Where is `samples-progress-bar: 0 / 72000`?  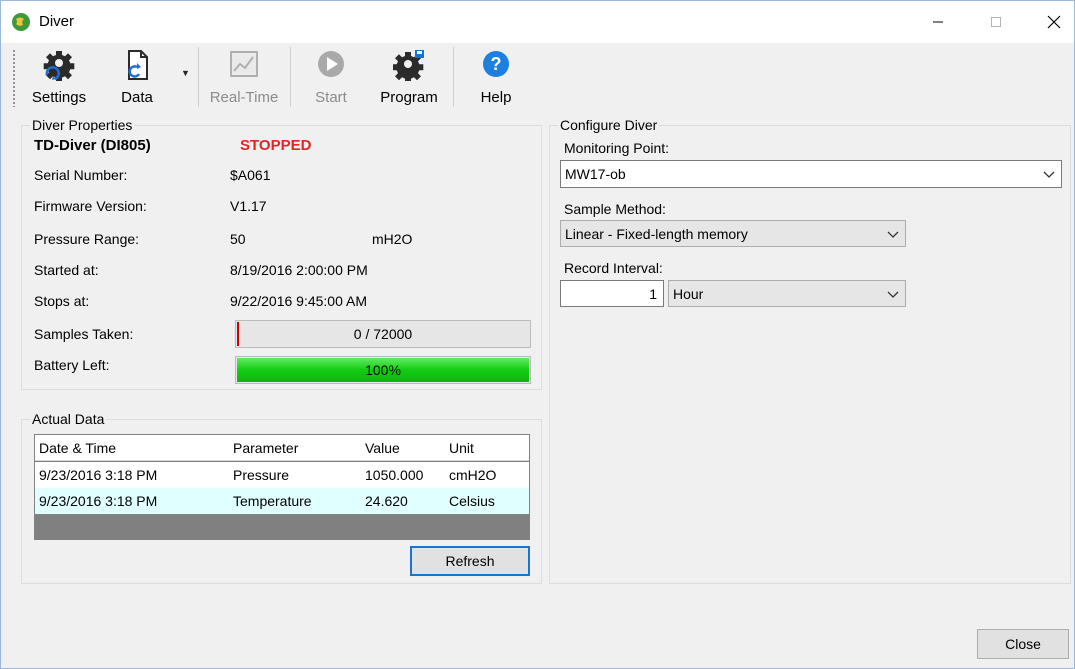
samples-progress-bar: 0 / 72000 is located at coordinates (383, 334).